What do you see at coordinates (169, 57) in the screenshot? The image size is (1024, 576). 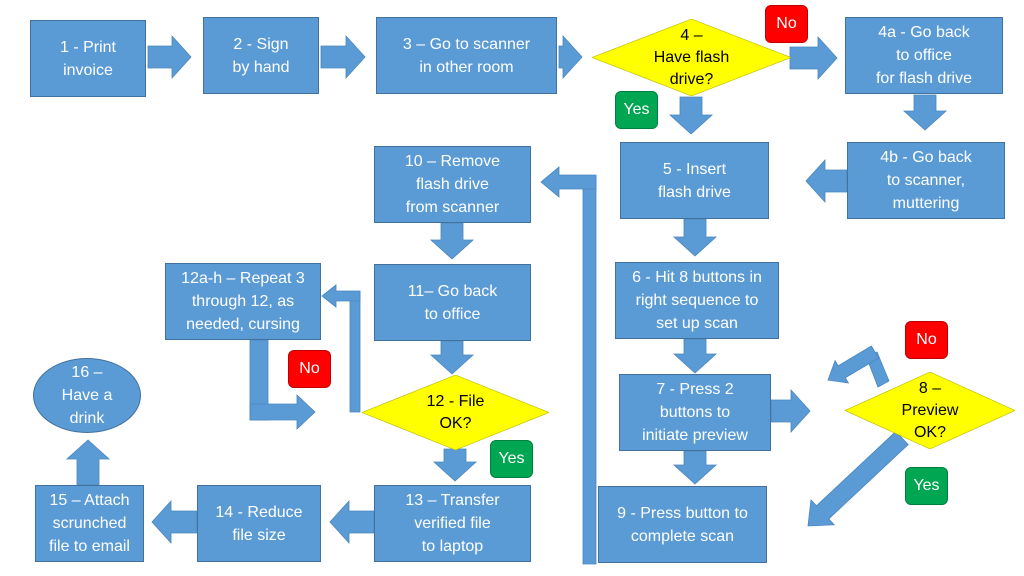 I see `arrow-1-to-2-icon` at bounding box center [169, 57].